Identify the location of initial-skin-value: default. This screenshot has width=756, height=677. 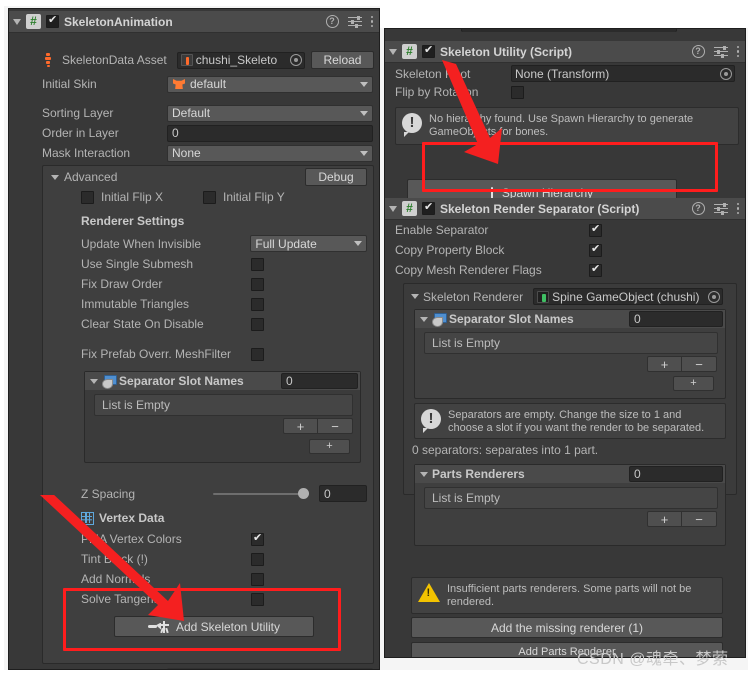
(208, 84).